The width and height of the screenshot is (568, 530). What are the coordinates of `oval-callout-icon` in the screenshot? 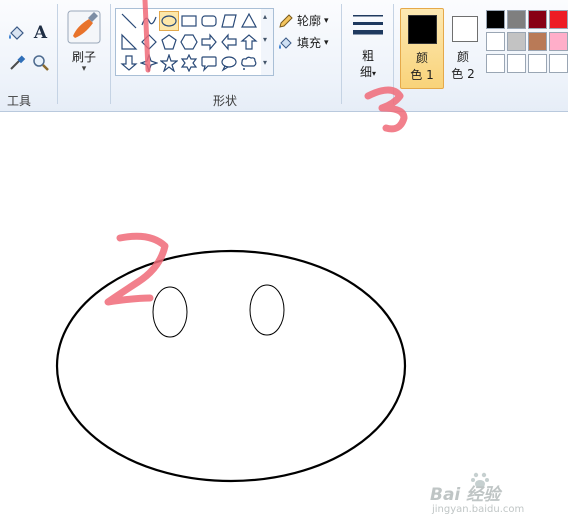 It's located at (229, 64).